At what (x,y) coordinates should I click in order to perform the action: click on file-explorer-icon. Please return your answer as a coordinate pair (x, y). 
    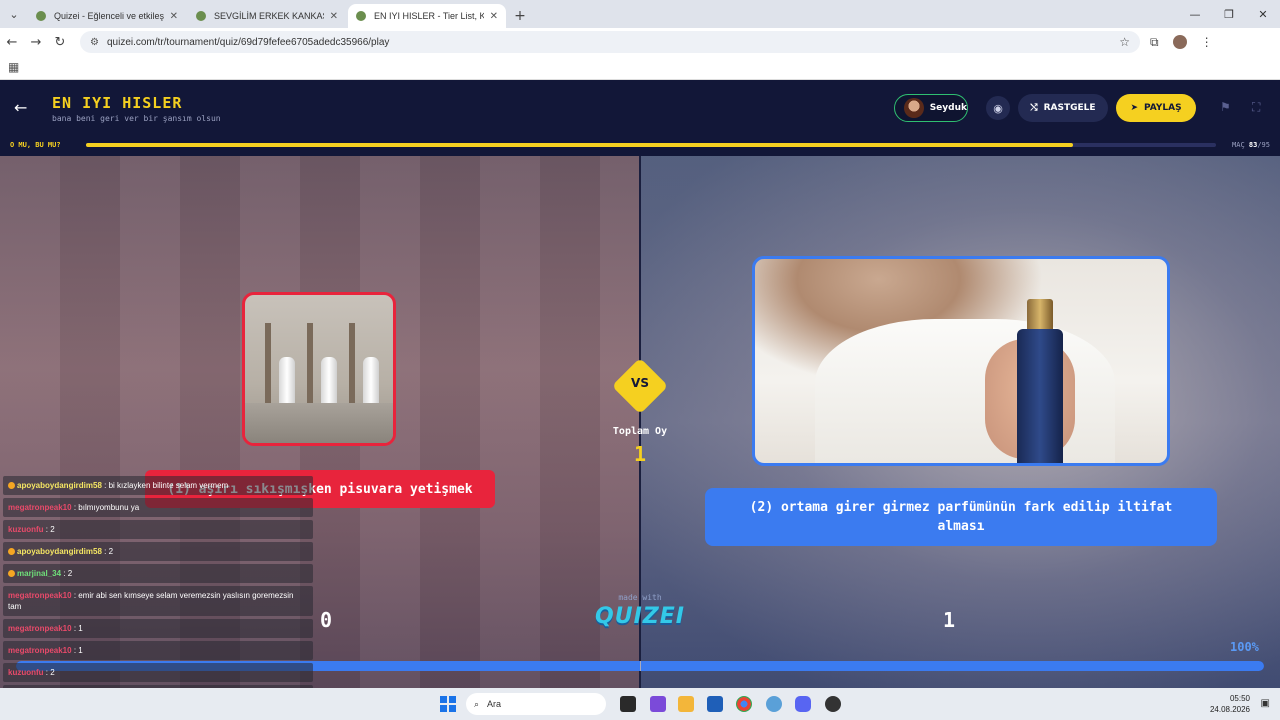
    Looking at the image, I should click on (686, 704).